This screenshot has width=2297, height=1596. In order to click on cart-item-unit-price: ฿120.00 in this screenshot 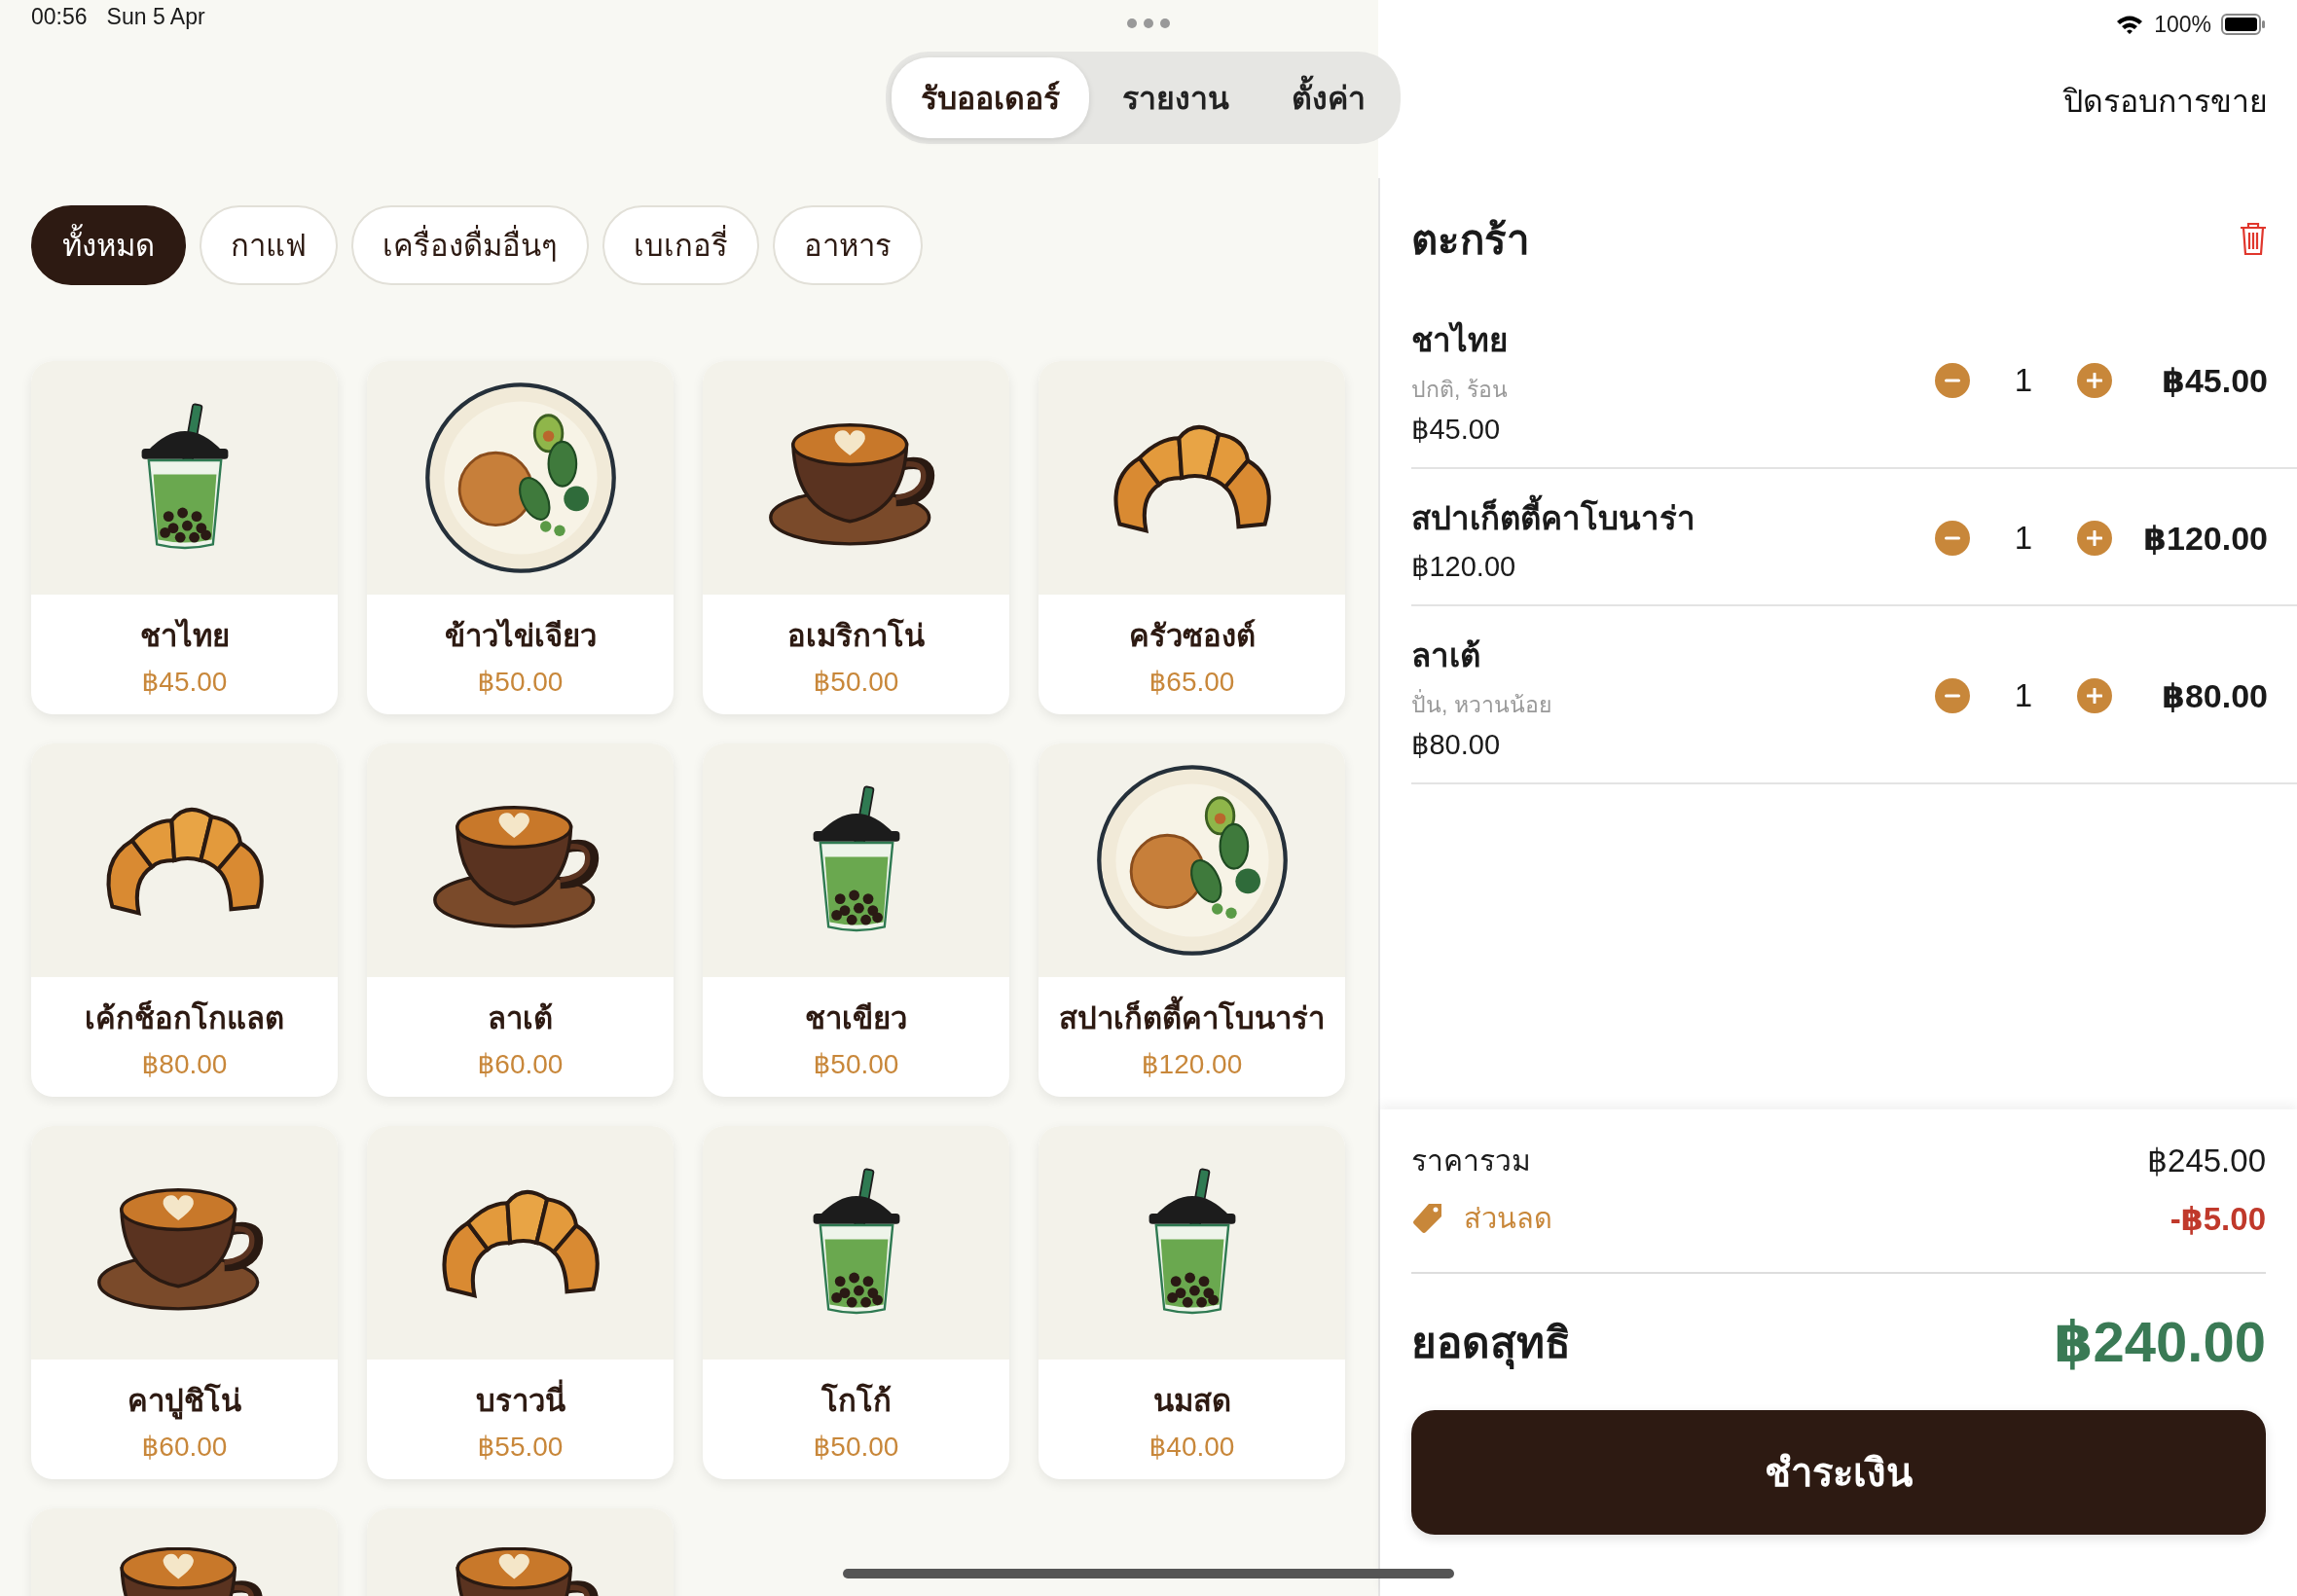, I will do `click(1464, 566)`.